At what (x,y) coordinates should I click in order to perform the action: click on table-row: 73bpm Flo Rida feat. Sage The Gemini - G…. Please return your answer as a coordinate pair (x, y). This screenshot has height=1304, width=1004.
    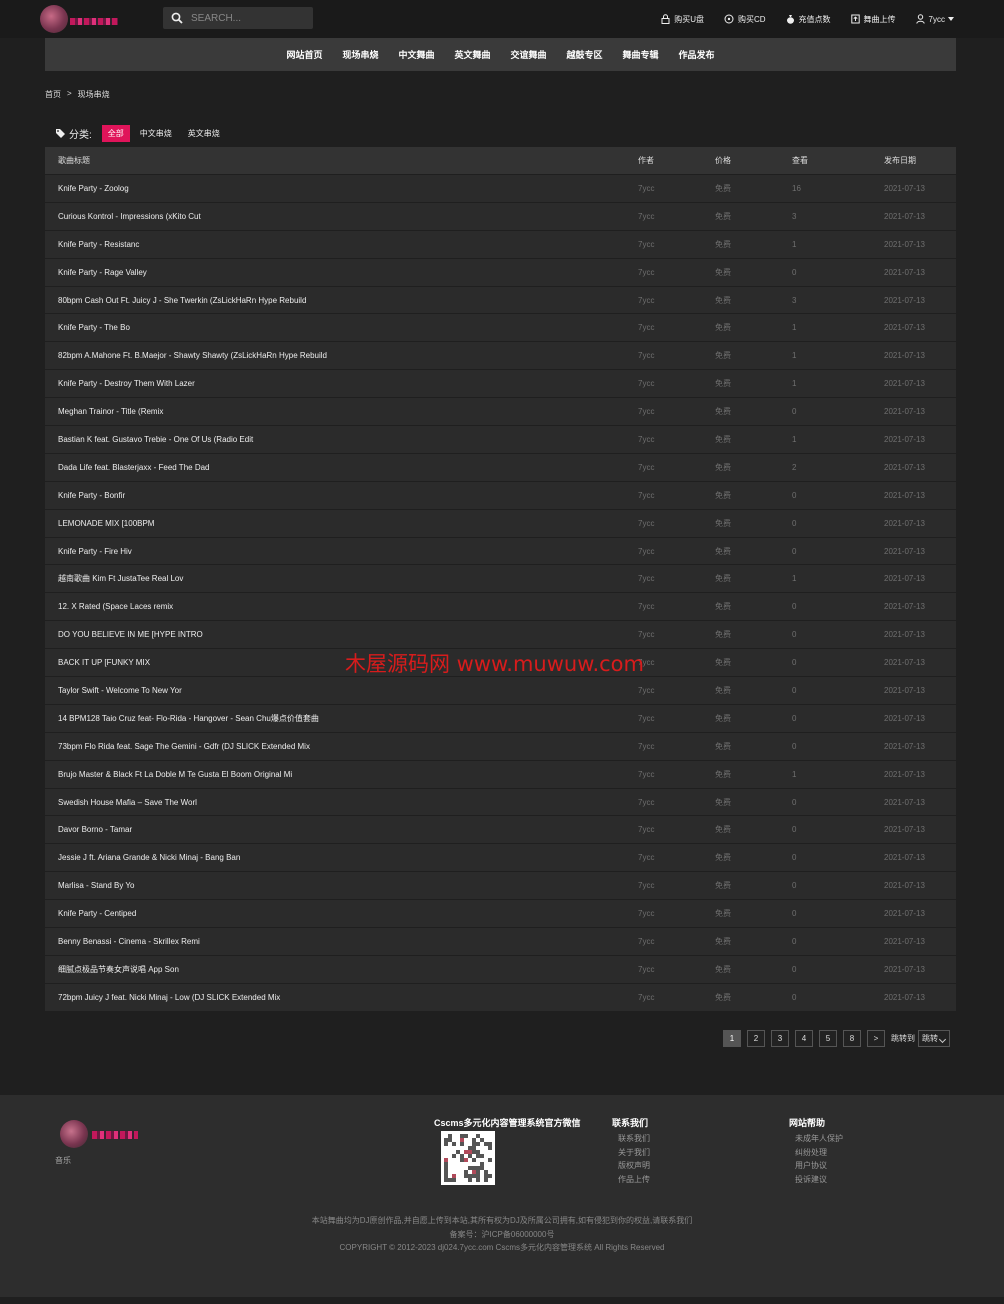
    Looking at the image, I should click on (500, 746).